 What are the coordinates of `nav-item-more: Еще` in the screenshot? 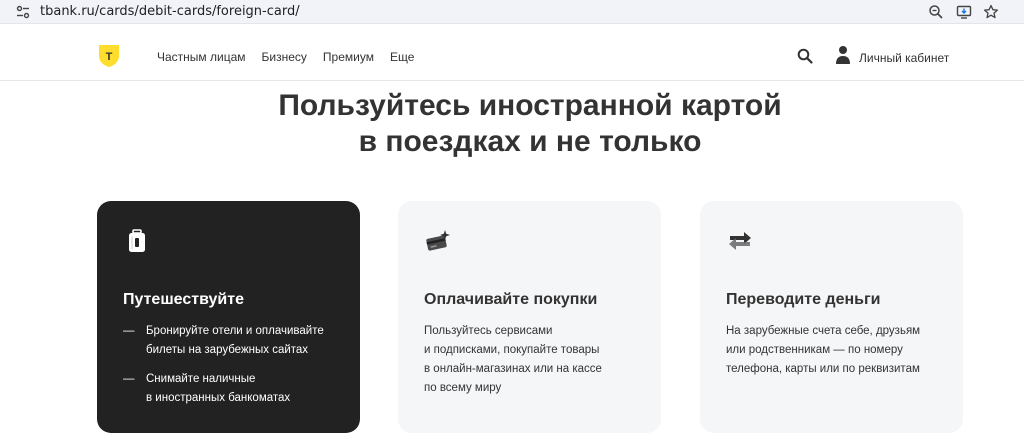 It's located at (402, 57).